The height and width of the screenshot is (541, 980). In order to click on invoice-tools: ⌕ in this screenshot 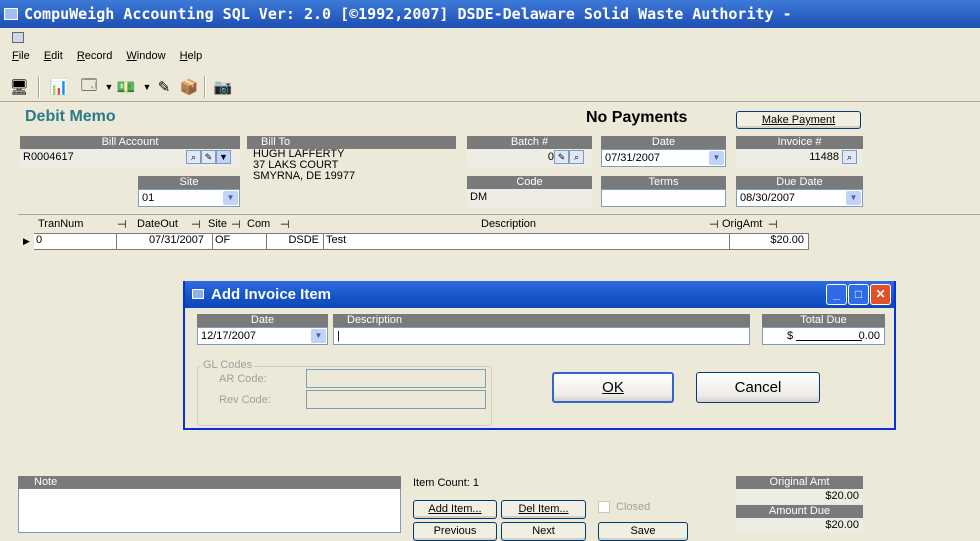, I will do `click(849, 157)`.